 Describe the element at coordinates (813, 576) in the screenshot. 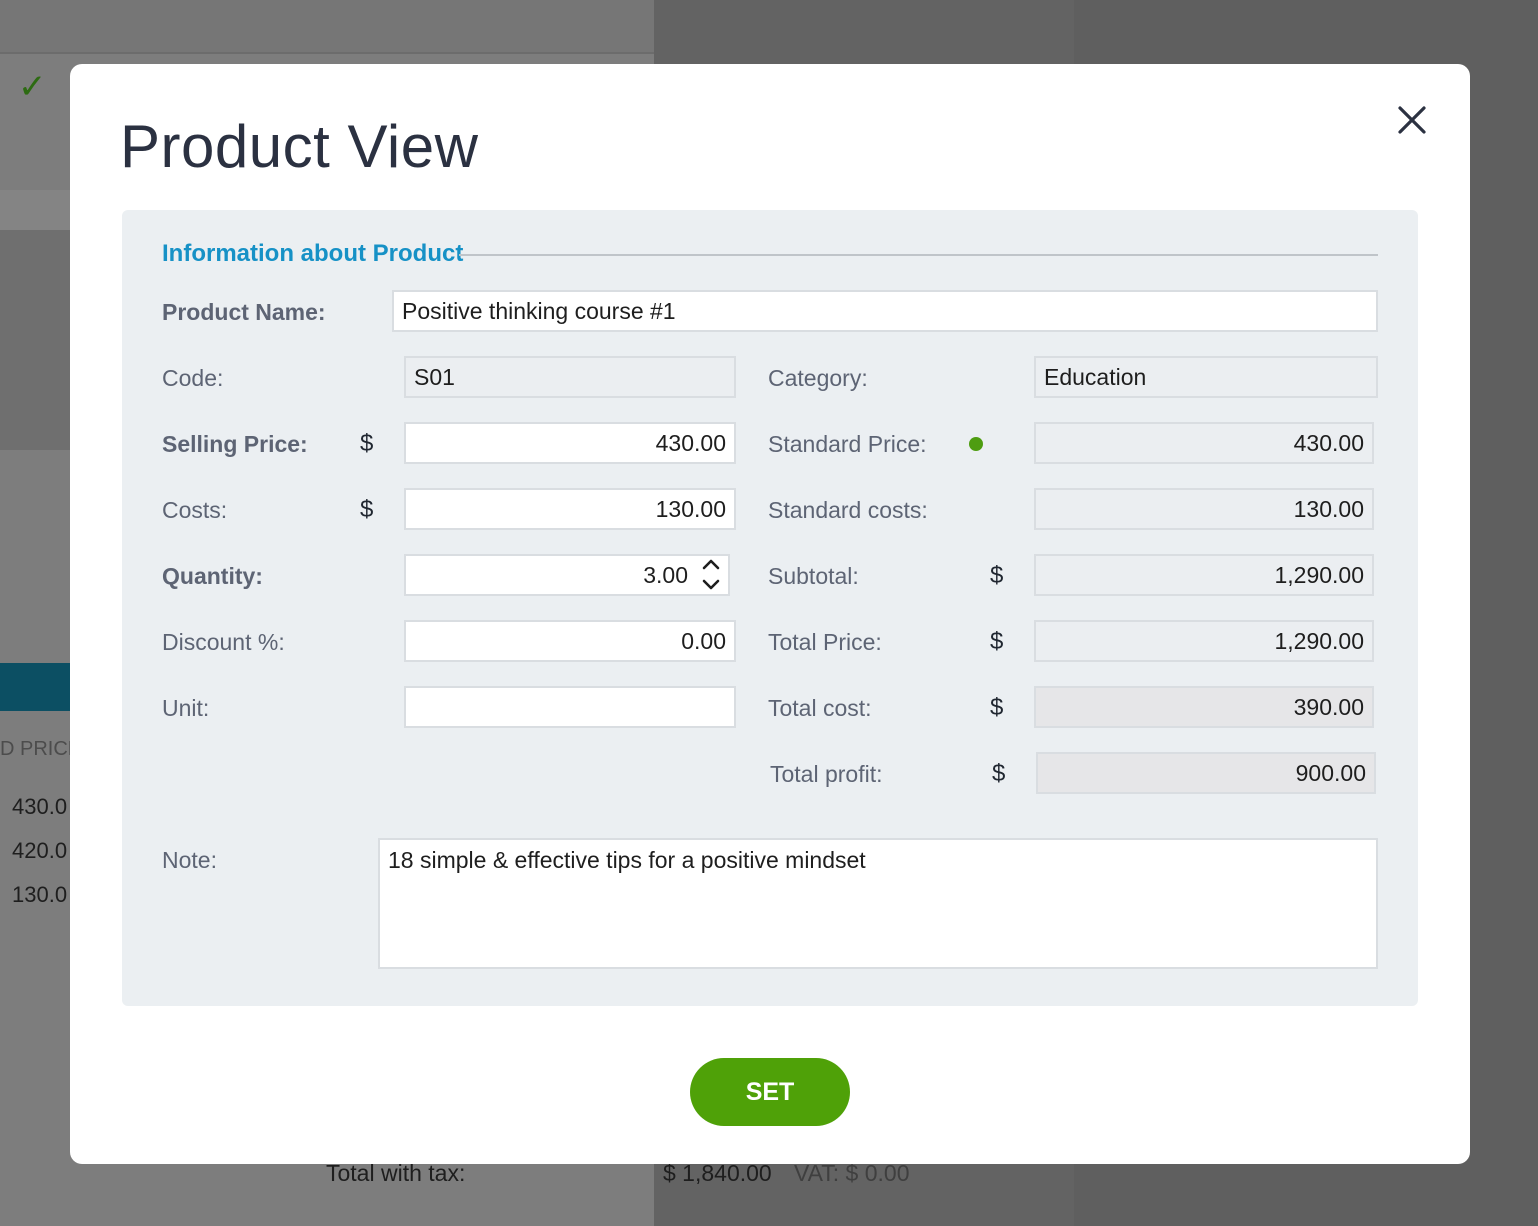

I see `subtotal-label: Subtotal:` at that location.